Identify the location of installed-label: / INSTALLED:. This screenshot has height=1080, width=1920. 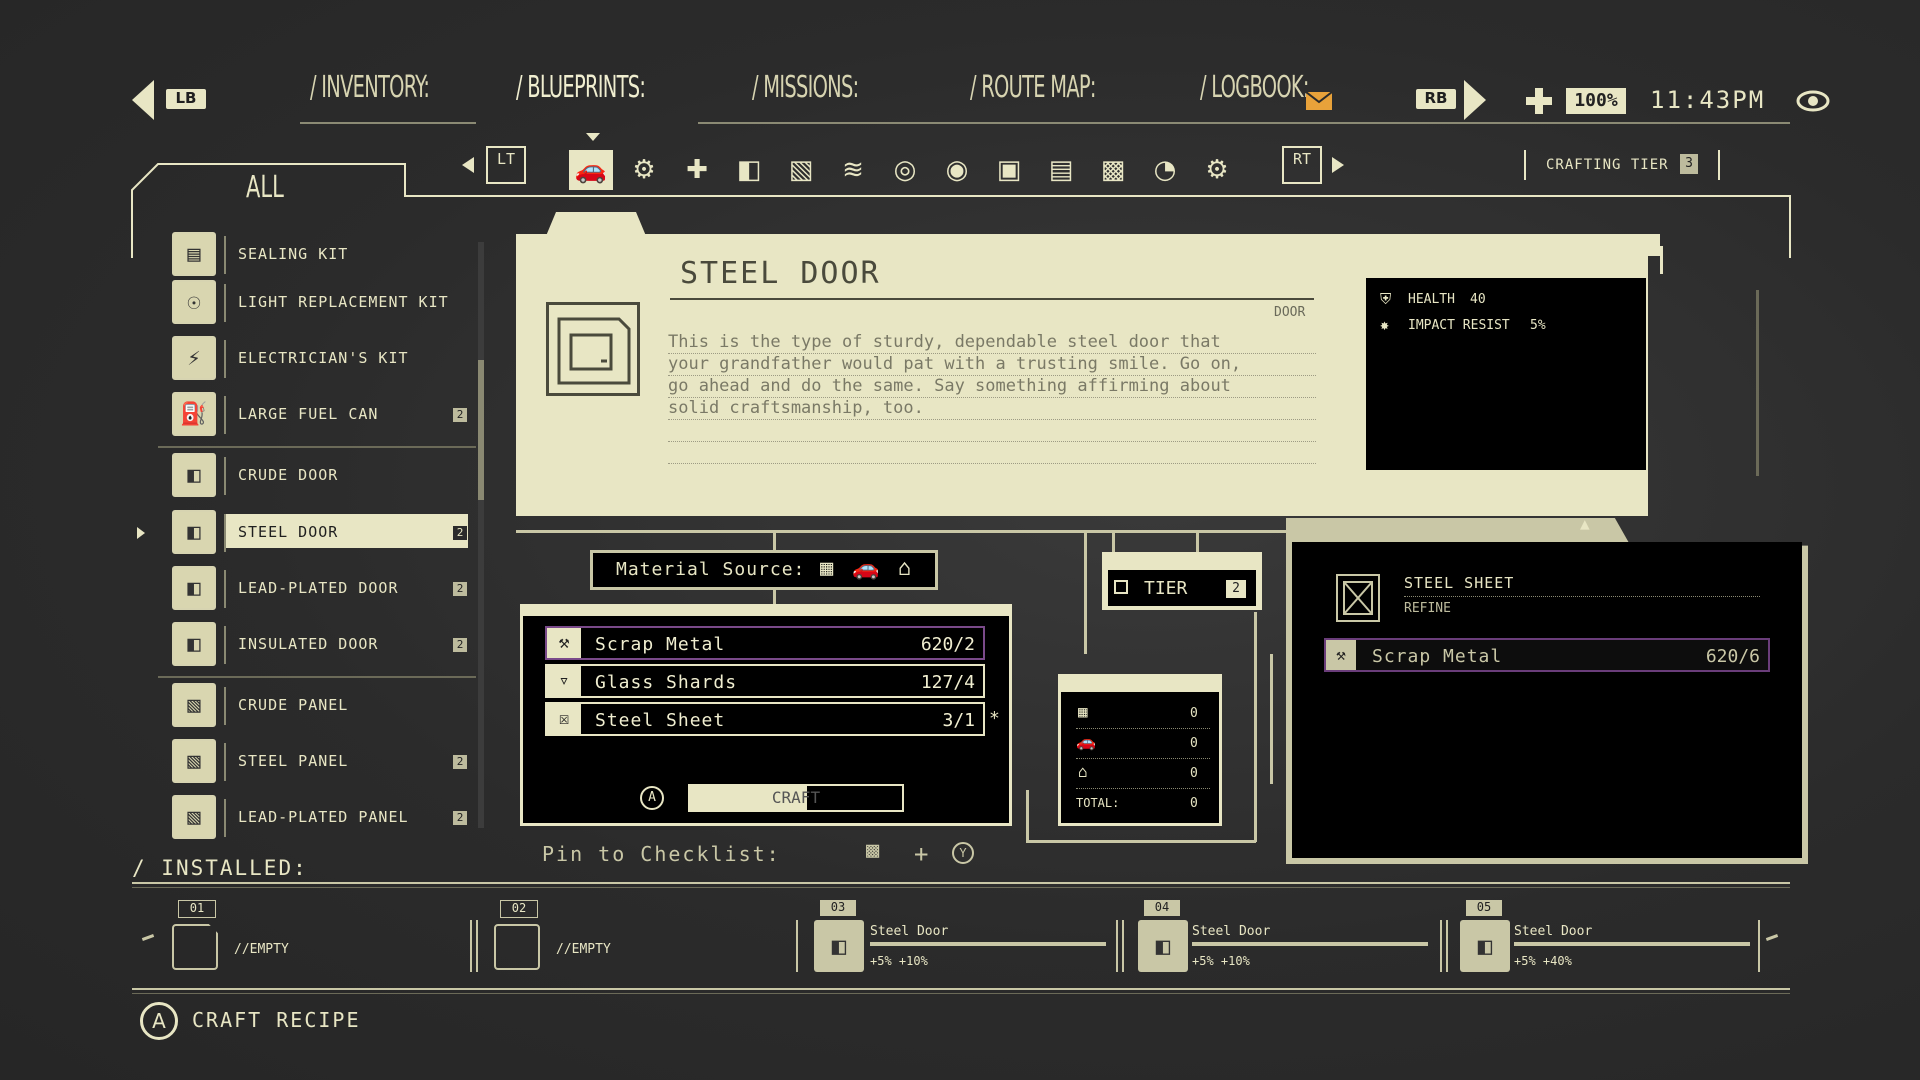
(220, 868).